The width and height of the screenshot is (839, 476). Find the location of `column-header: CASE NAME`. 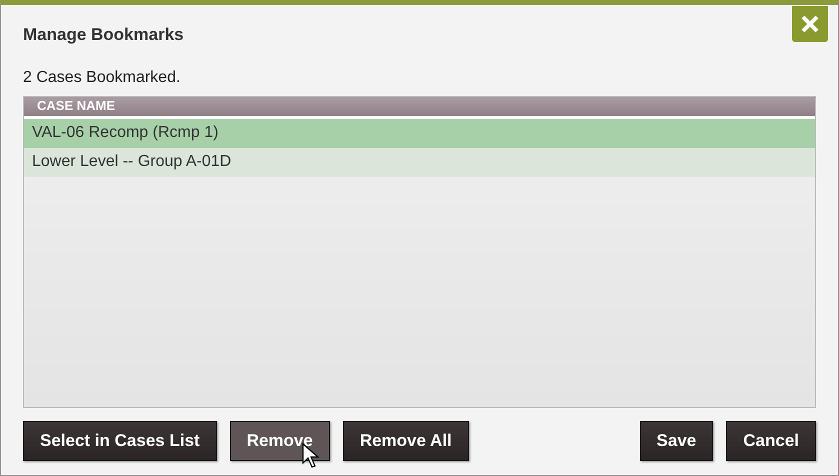

column-header: CASE NAME is located at coordinates (419, 107).